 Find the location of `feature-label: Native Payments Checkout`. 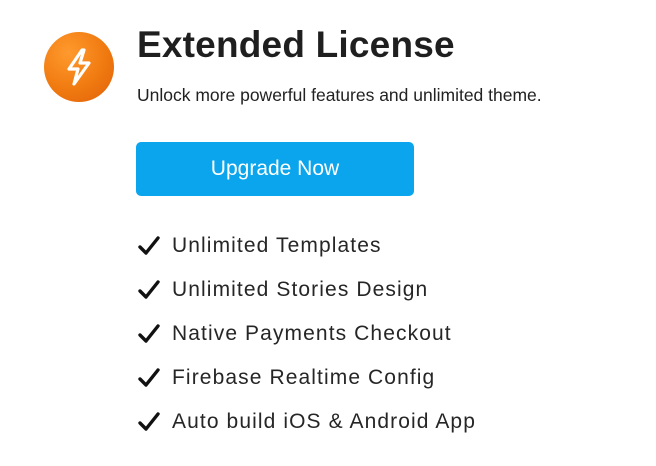

feature-label: Native Payments Checkout is located at coordinates (312, 333).